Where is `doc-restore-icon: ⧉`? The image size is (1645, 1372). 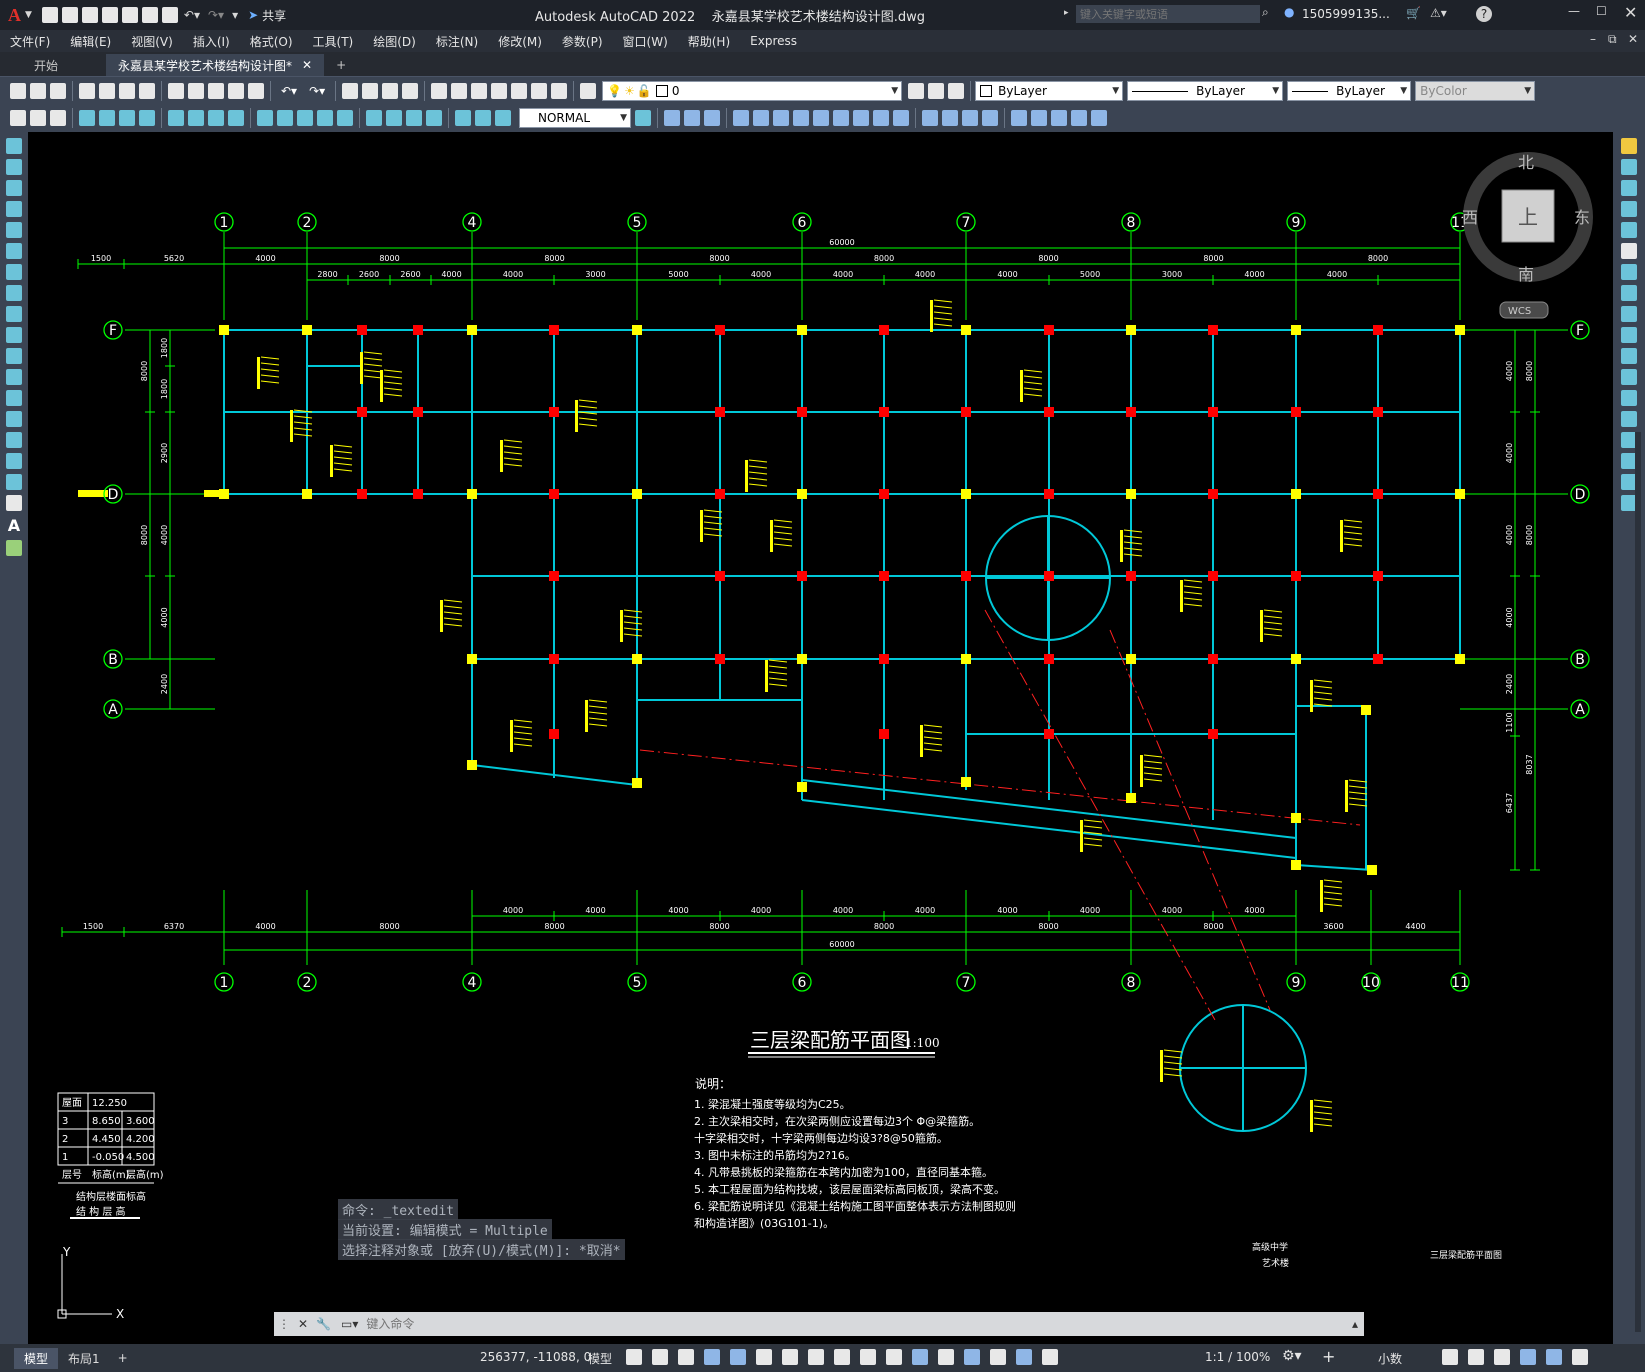 doc-restore-icon: ⧉ is located at coordinates (1612, 39).